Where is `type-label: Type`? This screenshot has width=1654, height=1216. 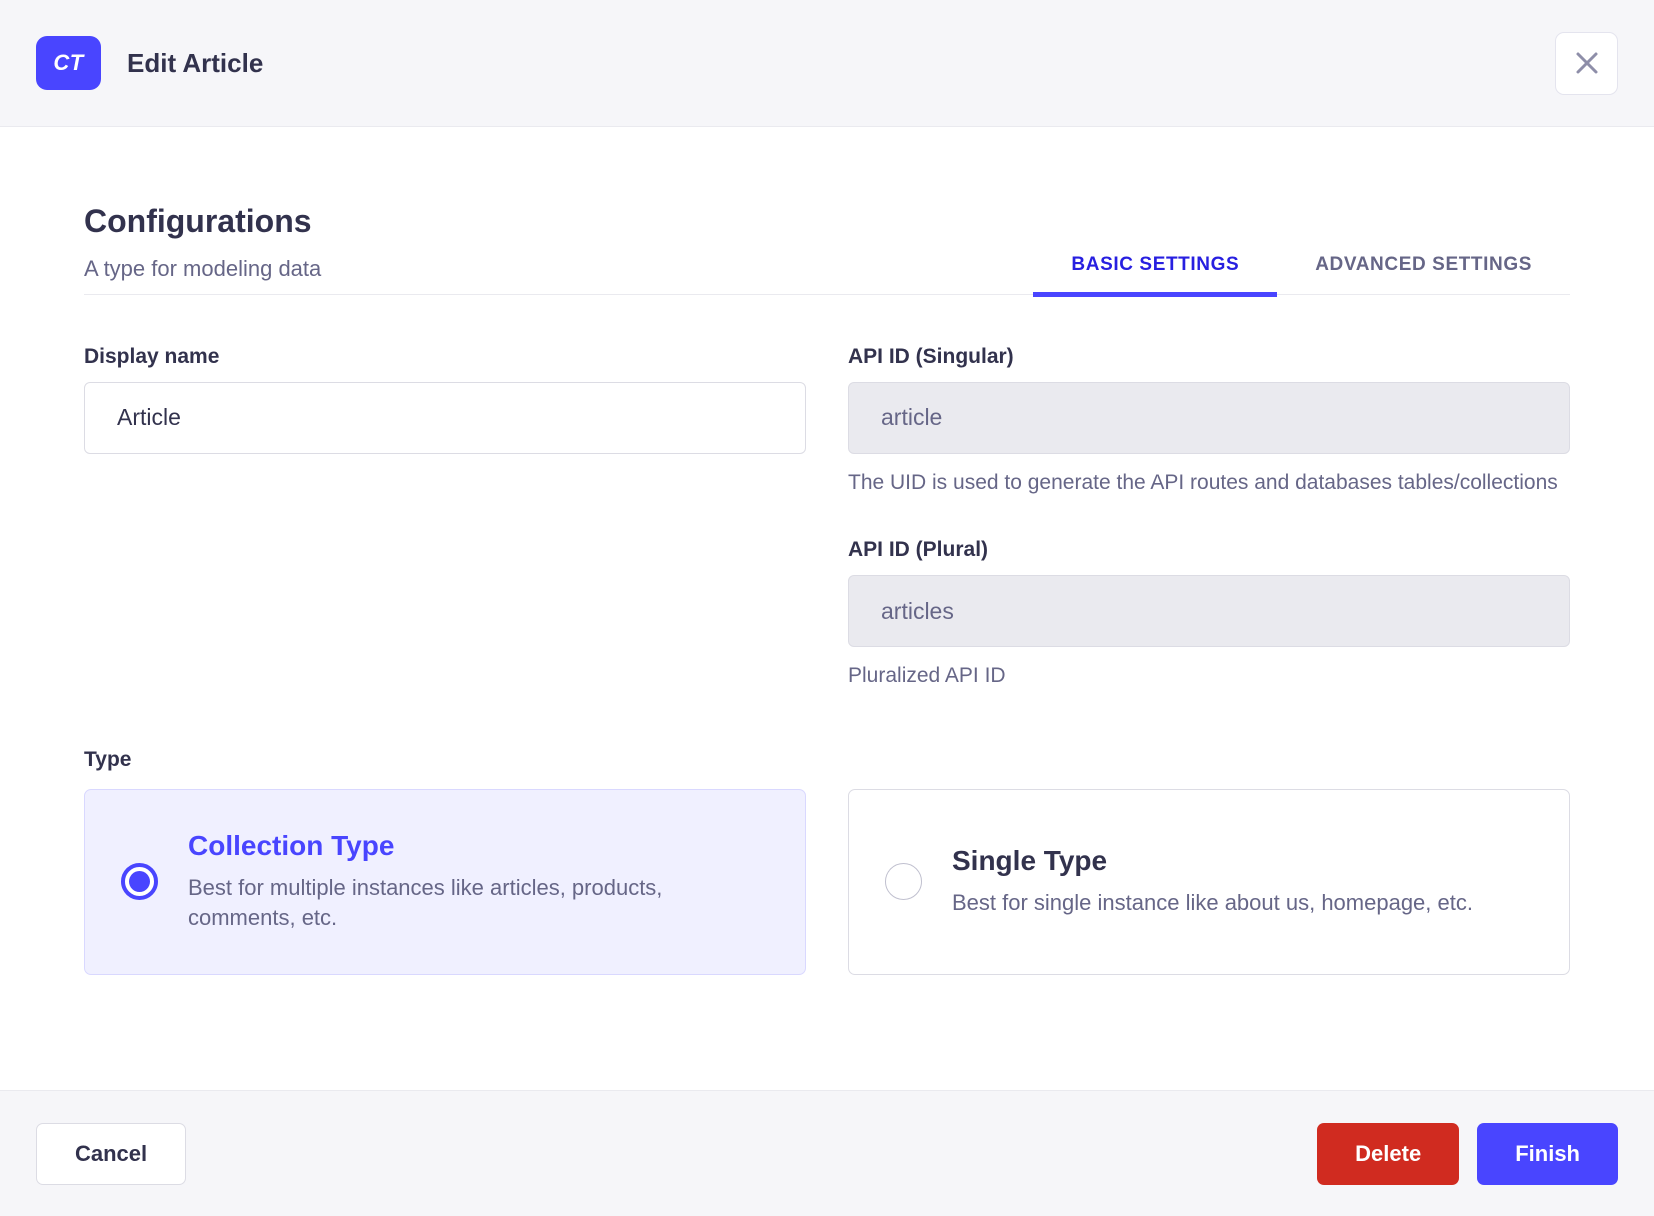
type-label: Type is located at coordinates (108, 759).